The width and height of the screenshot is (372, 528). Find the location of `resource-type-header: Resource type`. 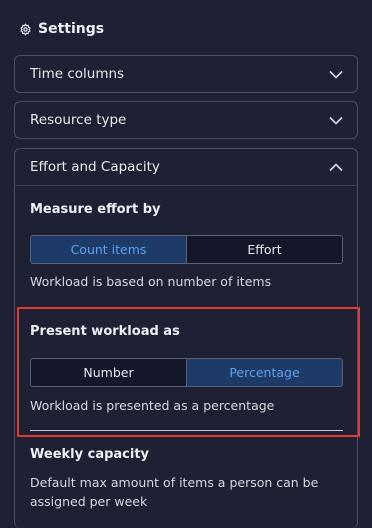

resource-type-header: Resource type is located at coordinates (186, 120).